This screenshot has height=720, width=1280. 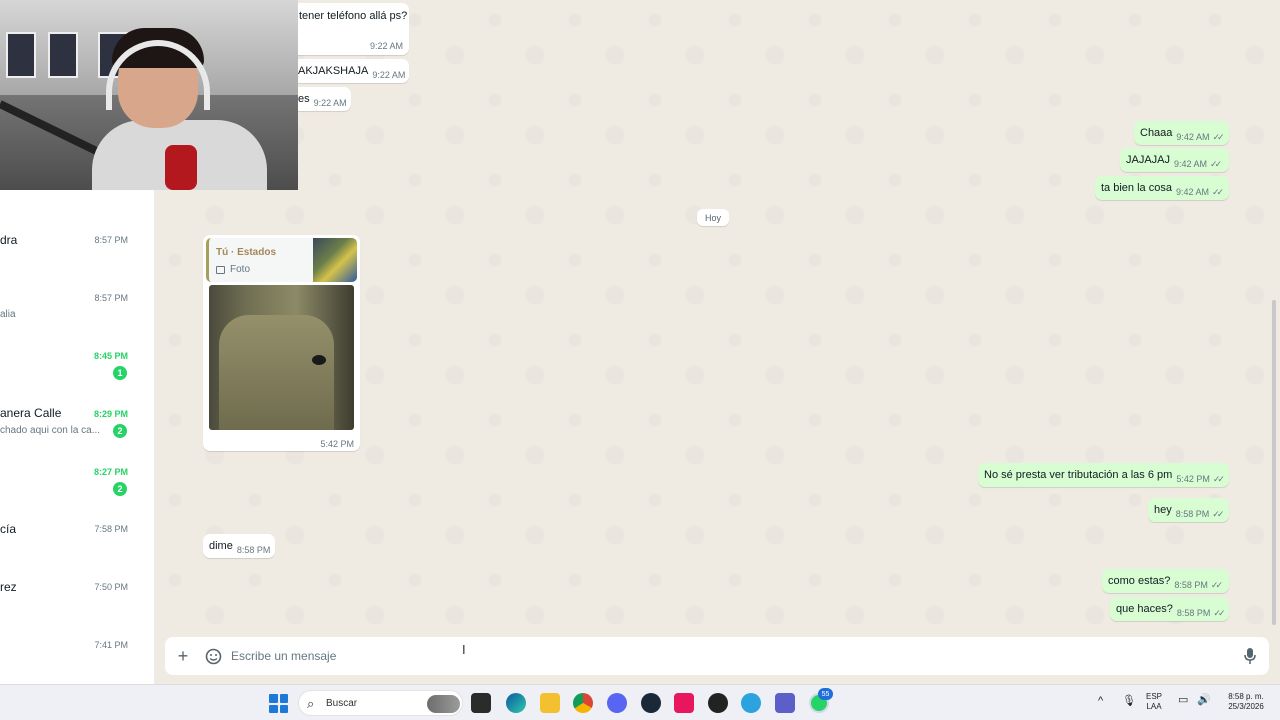 I want to click on discord-icon, so click(x=617, y=703).